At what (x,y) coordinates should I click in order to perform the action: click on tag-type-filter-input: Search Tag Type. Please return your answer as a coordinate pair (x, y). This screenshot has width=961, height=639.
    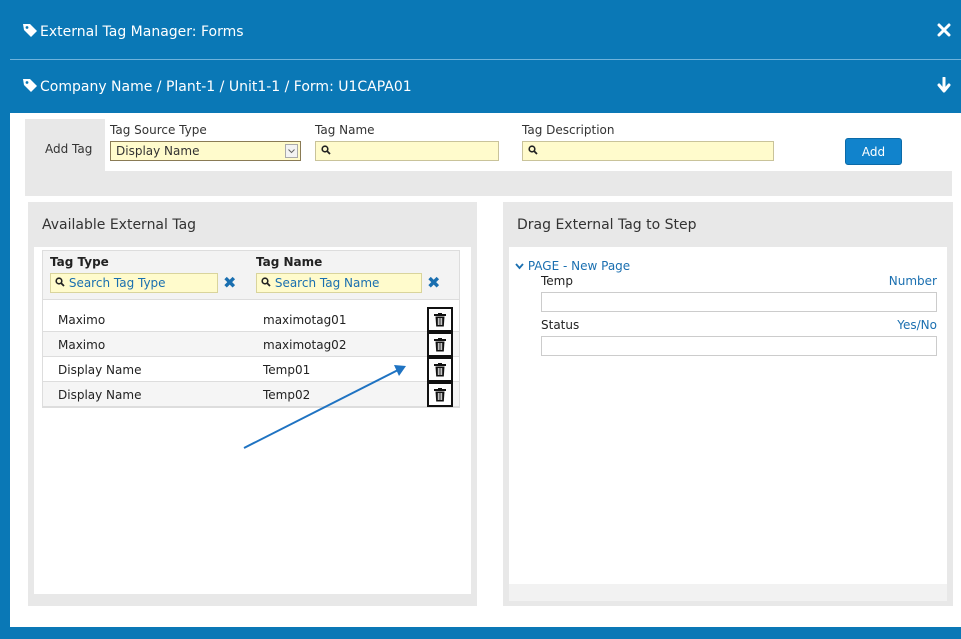
    Looking at the image, I should click on (134, 283).